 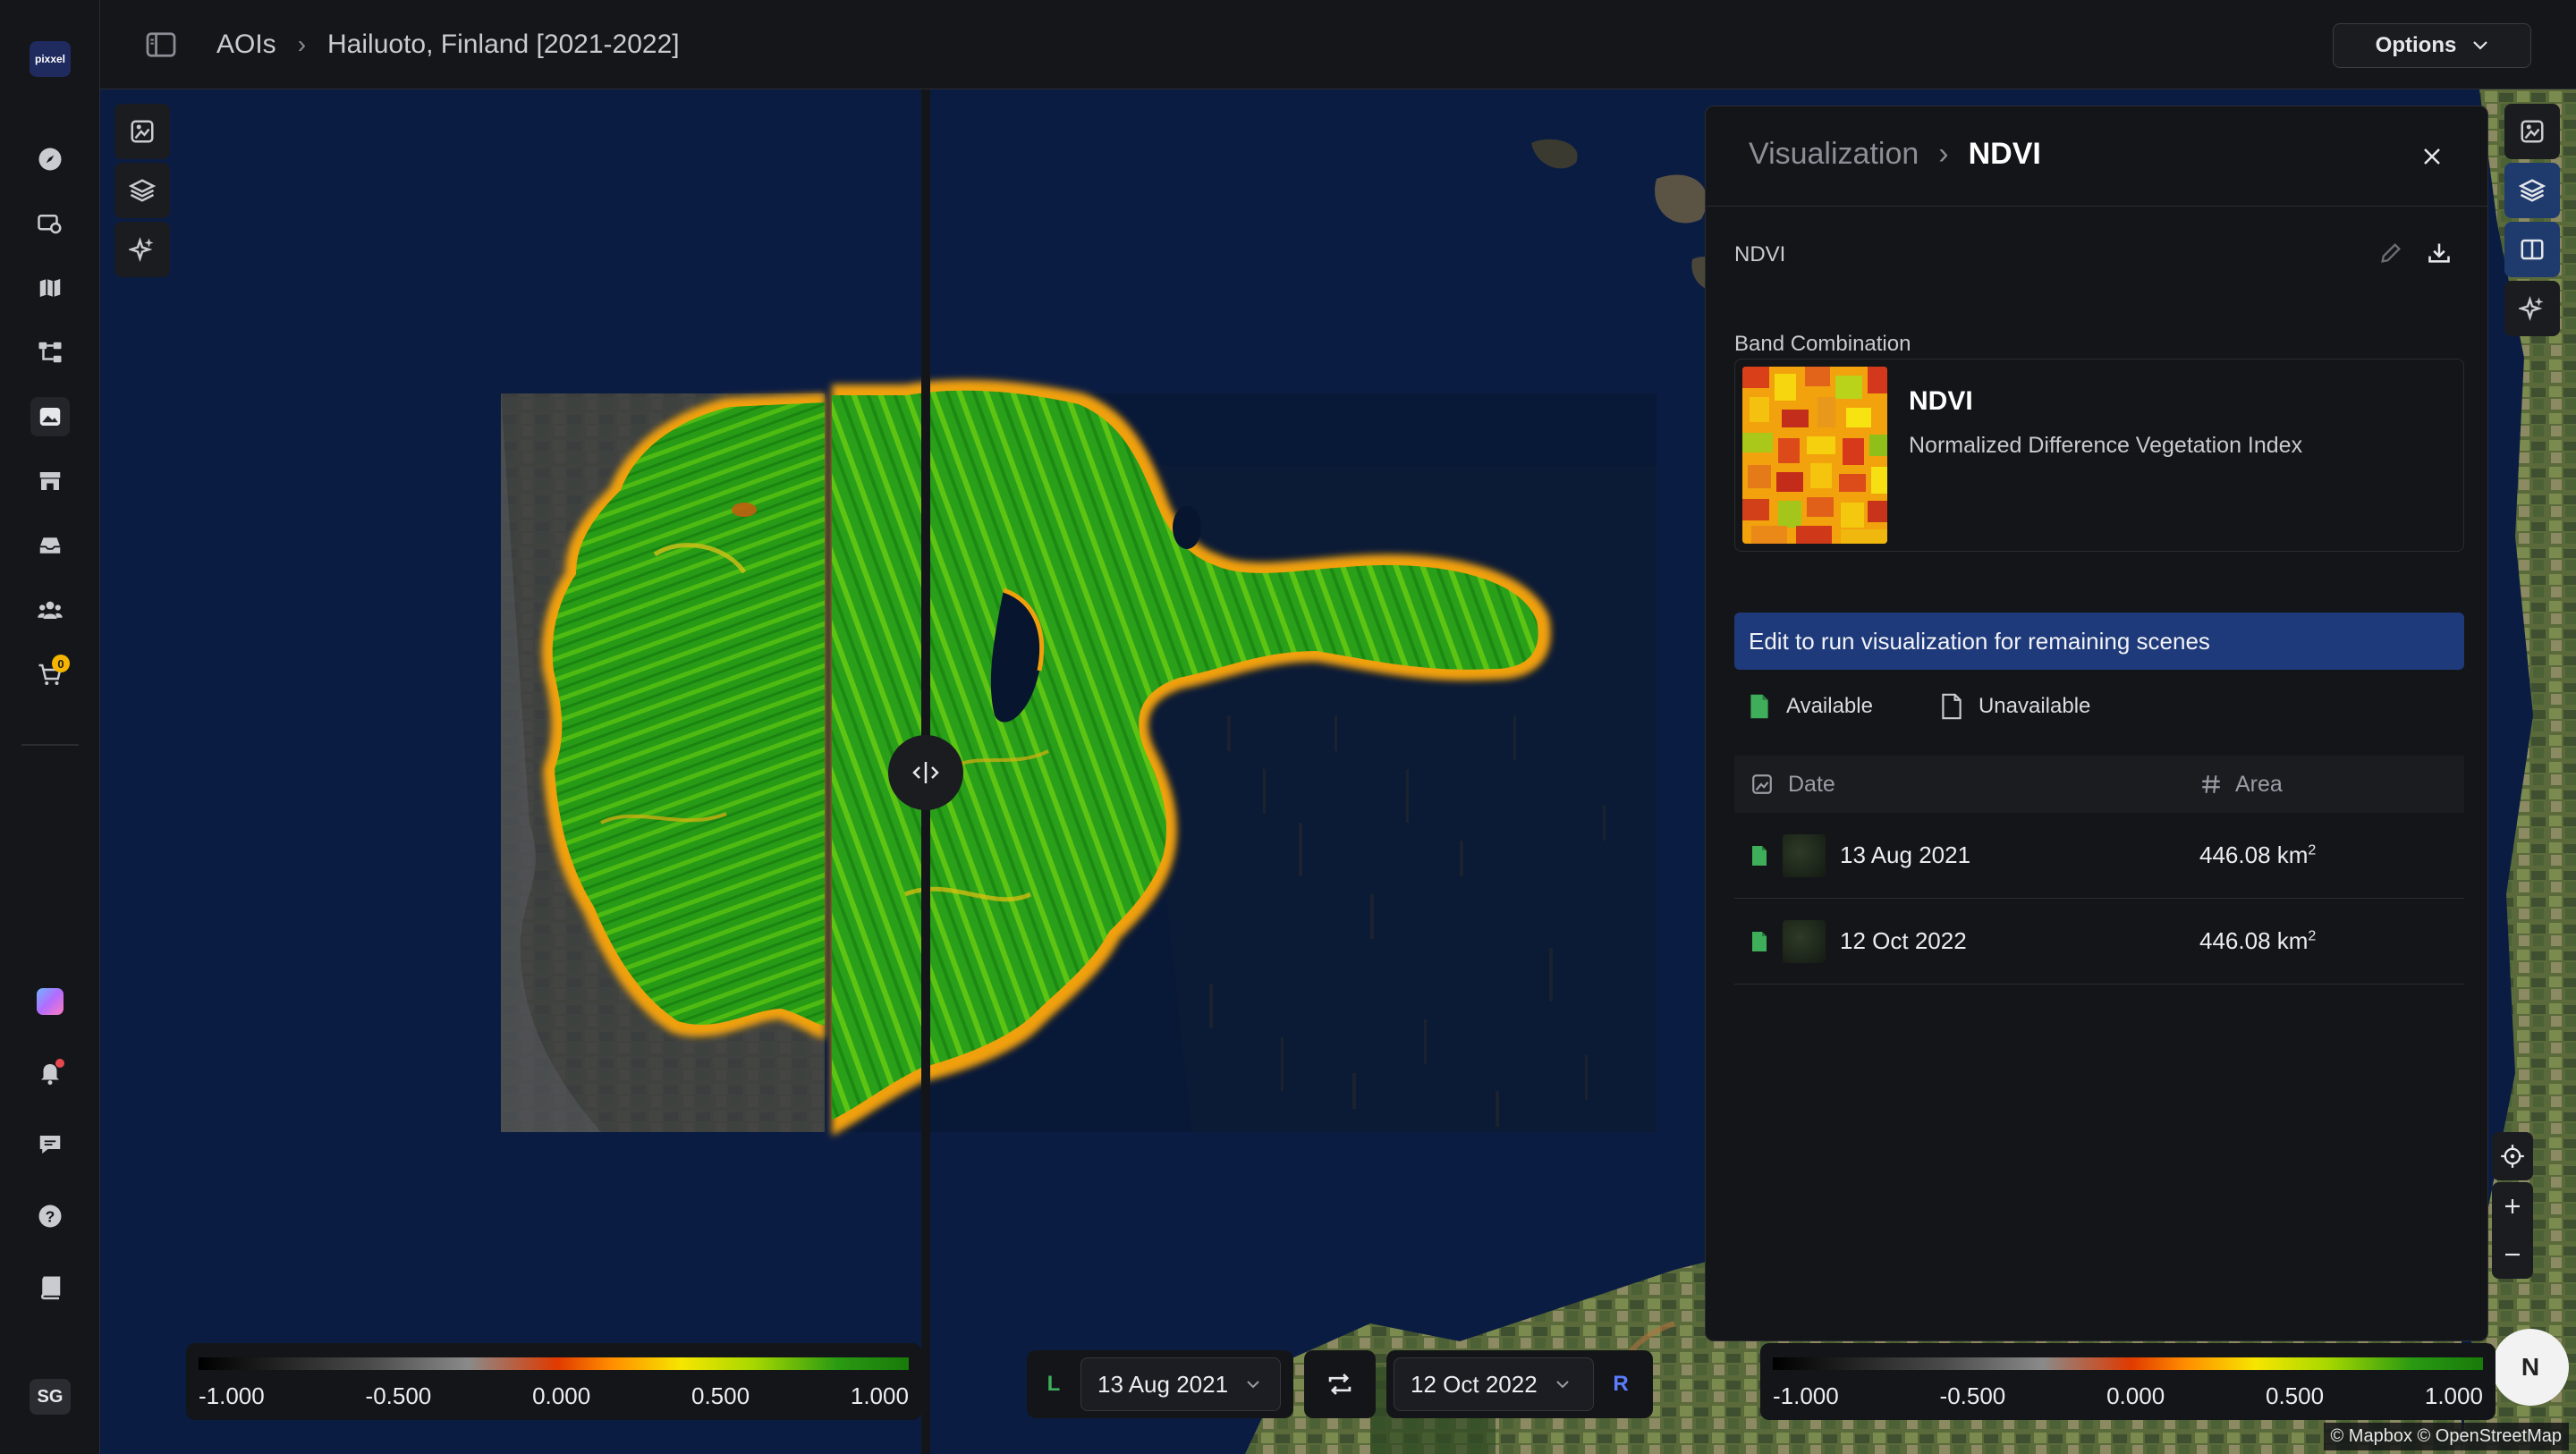 What do you see at coordinates (2254, 941) in the screenshot?
I see `row-area: 446.08 km` at bounding box center [2254, 941].